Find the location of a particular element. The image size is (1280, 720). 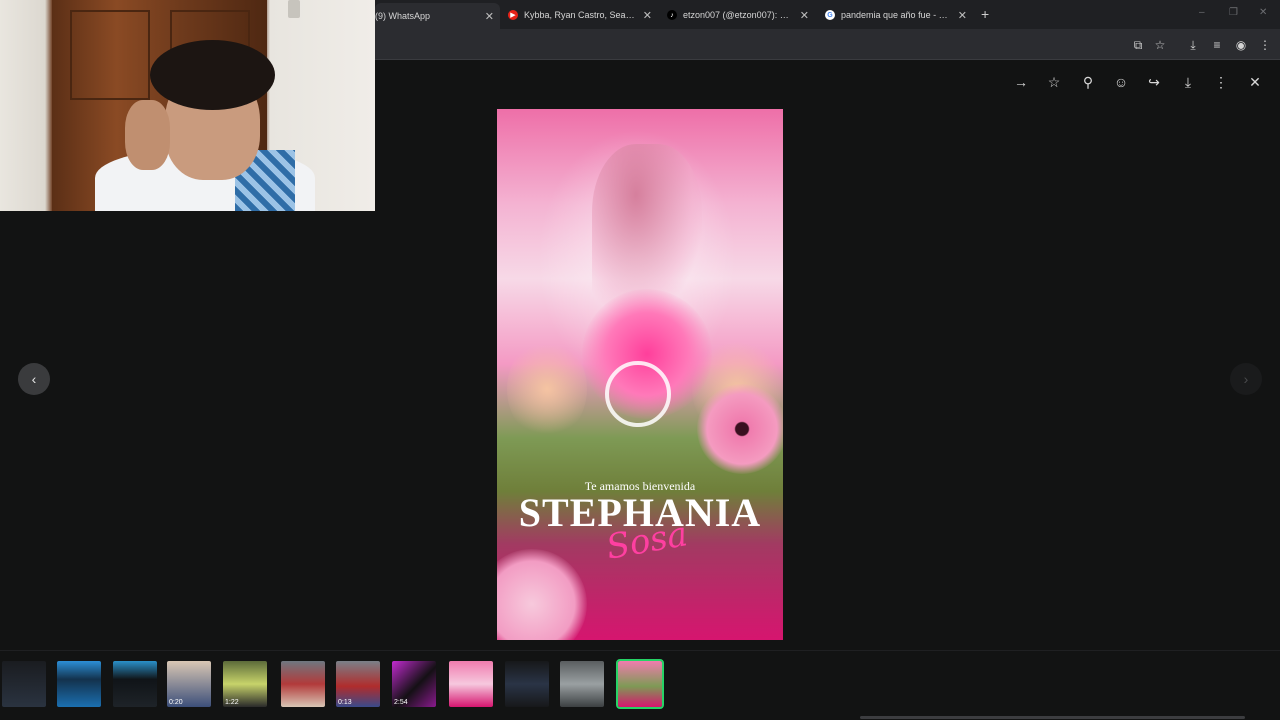

emoji-icon: ☺ is located at coordinates (1121, 82).